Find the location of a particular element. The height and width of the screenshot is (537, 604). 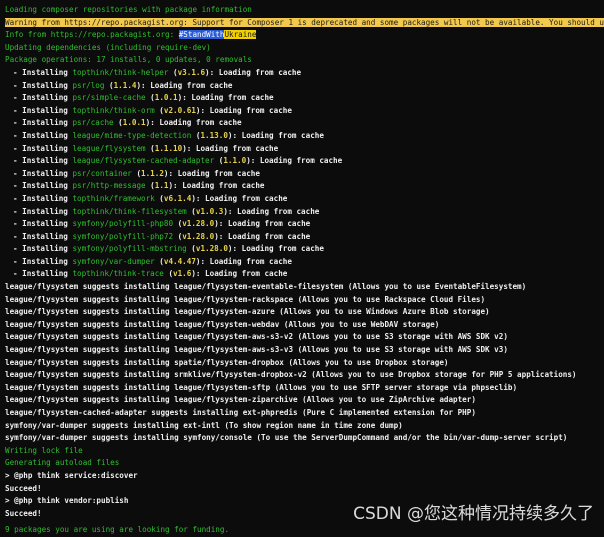

package-name: league/flysystem is located at coordinates (109, 148).